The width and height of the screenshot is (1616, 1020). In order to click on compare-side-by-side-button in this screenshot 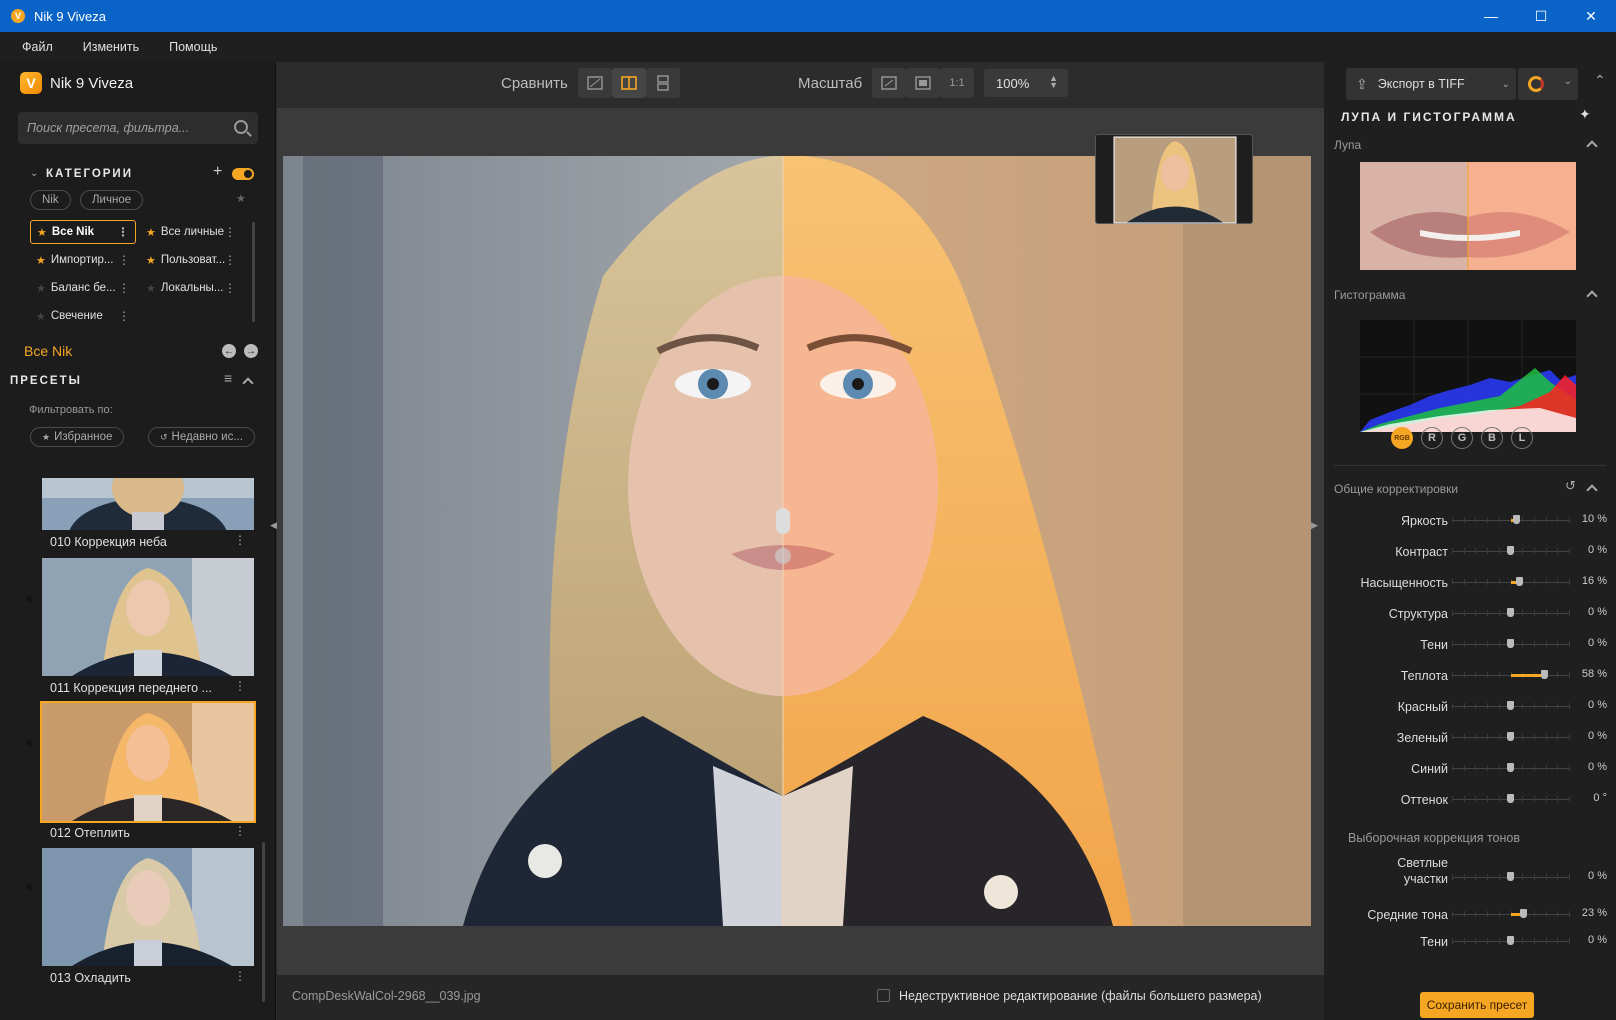, I will do `click(663, 83)`.